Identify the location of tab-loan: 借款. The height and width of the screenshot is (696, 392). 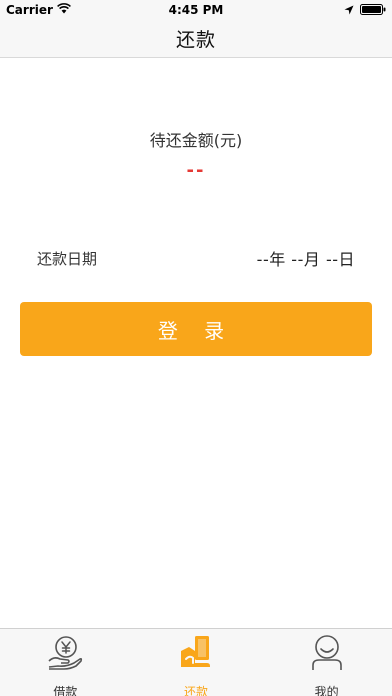
(65, 662).